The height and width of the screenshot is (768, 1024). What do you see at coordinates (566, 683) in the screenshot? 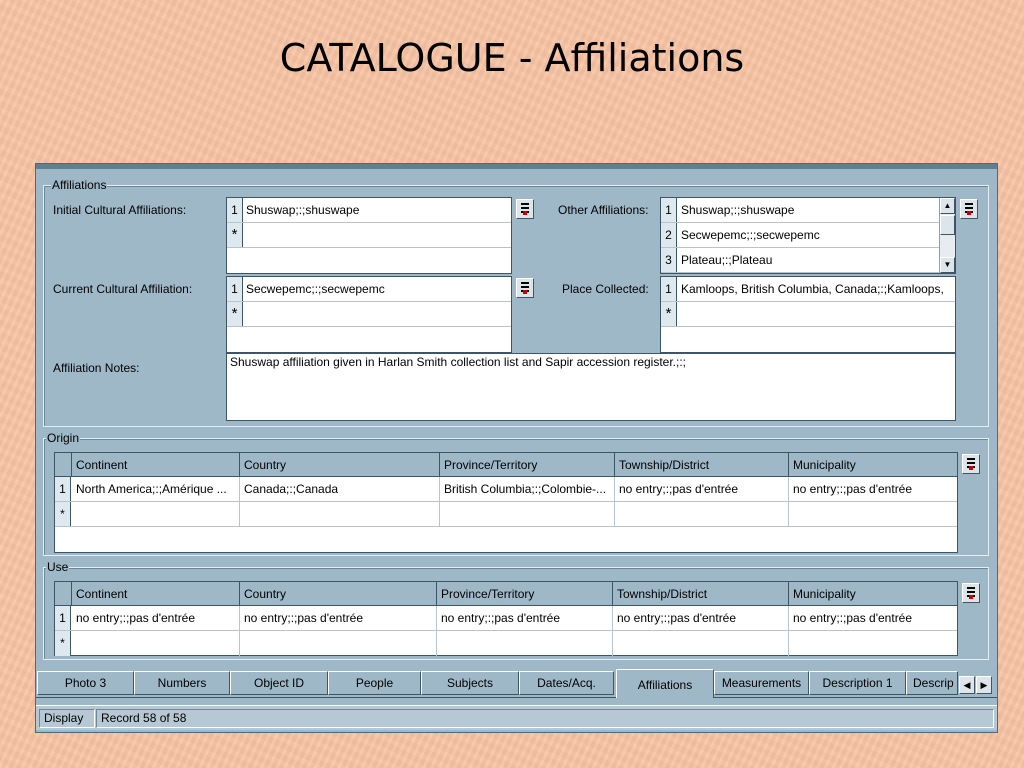
I see `tab-dates-acq: Dates/Acq.` at bounding box center [566, 683].